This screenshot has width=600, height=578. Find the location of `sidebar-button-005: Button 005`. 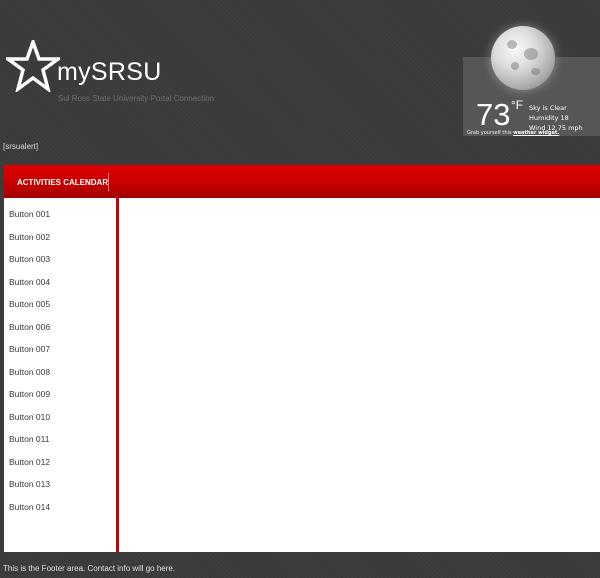

sidebar-button-005: Button 005 is located at coordinates (60, 304).